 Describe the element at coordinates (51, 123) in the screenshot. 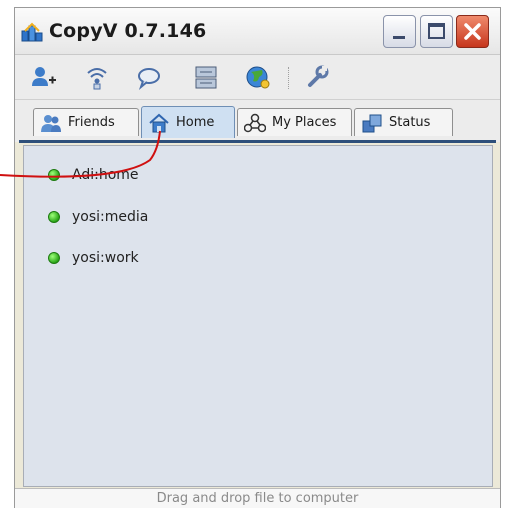

I see `friends-icon` at that location.